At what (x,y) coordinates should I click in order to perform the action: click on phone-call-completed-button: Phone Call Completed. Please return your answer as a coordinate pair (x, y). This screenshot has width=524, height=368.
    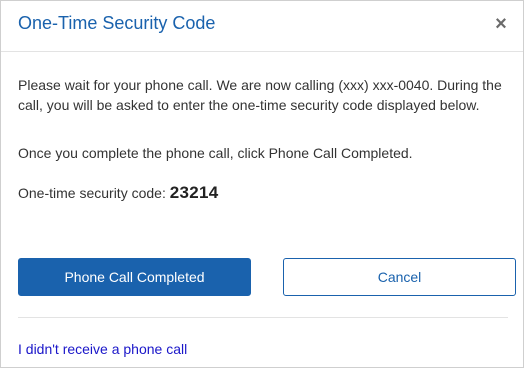
    Looking at the image, I should click on (134, 277).